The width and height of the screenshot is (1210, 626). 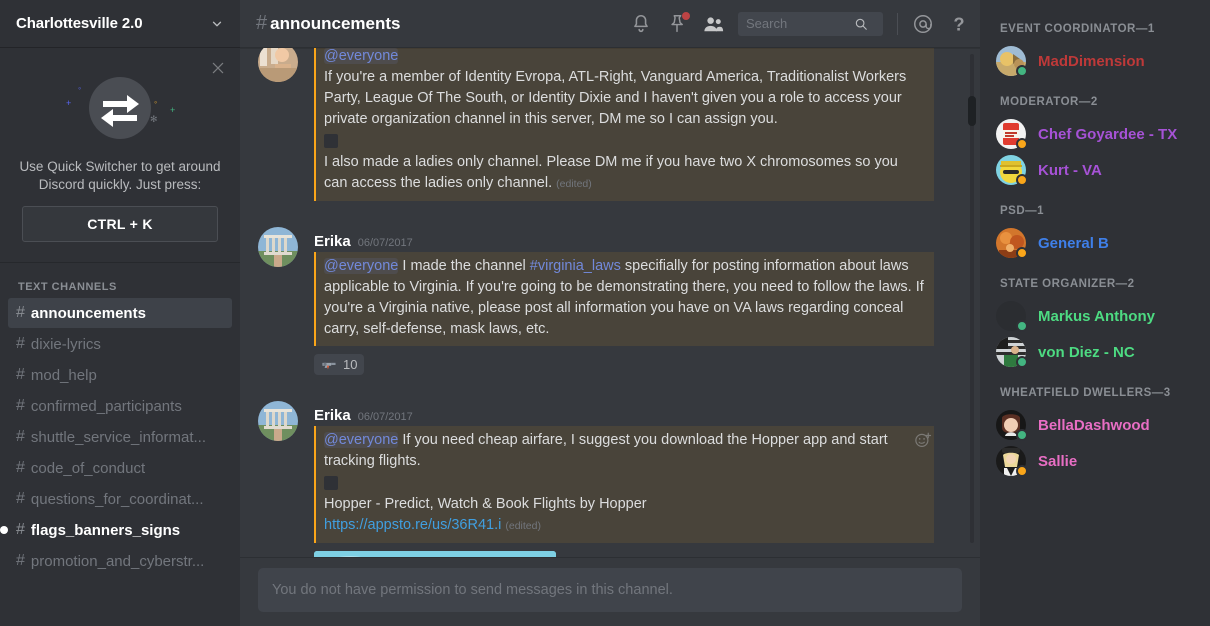 I want to click on member-item: General B, so click(x=1095, y=243).